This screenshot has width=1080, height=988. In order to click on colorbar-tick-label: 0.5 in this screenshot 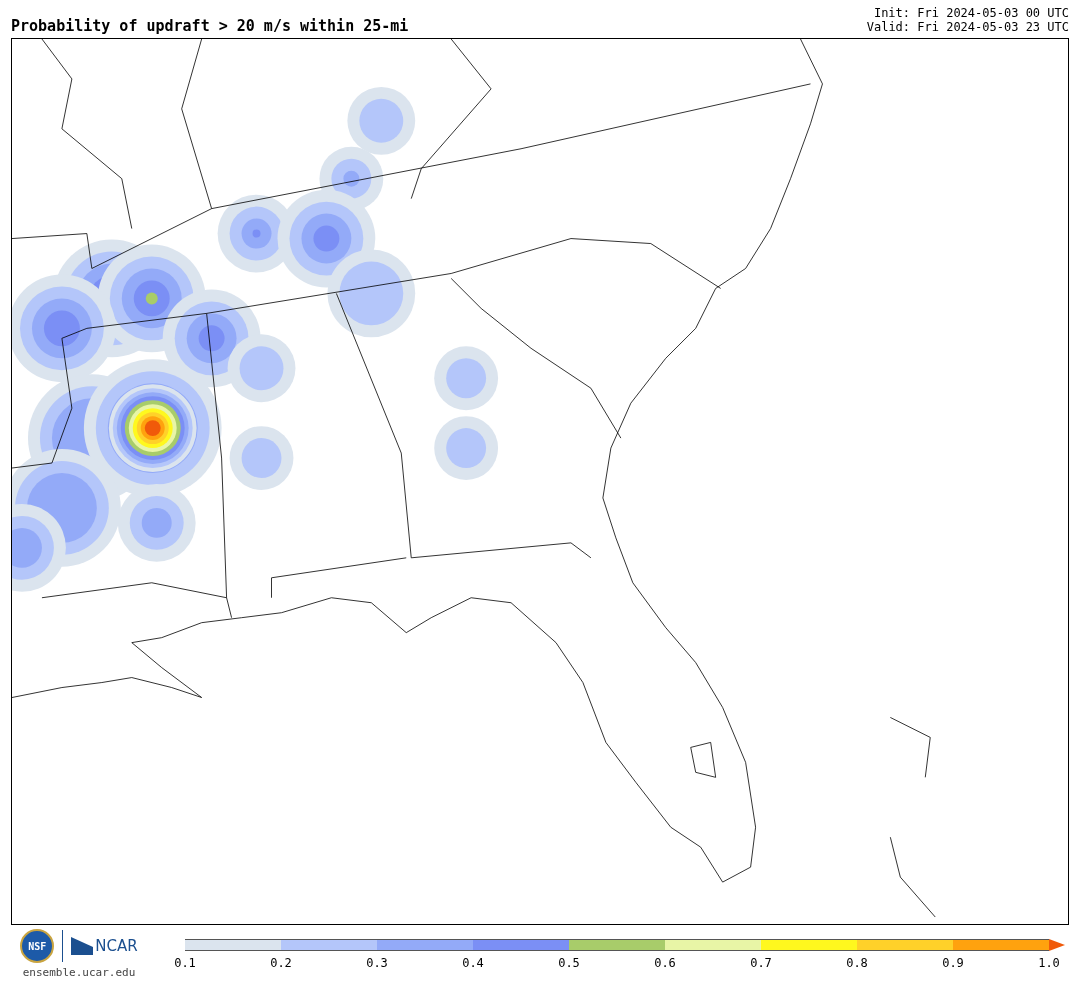, I will do `click(569, 963)`.